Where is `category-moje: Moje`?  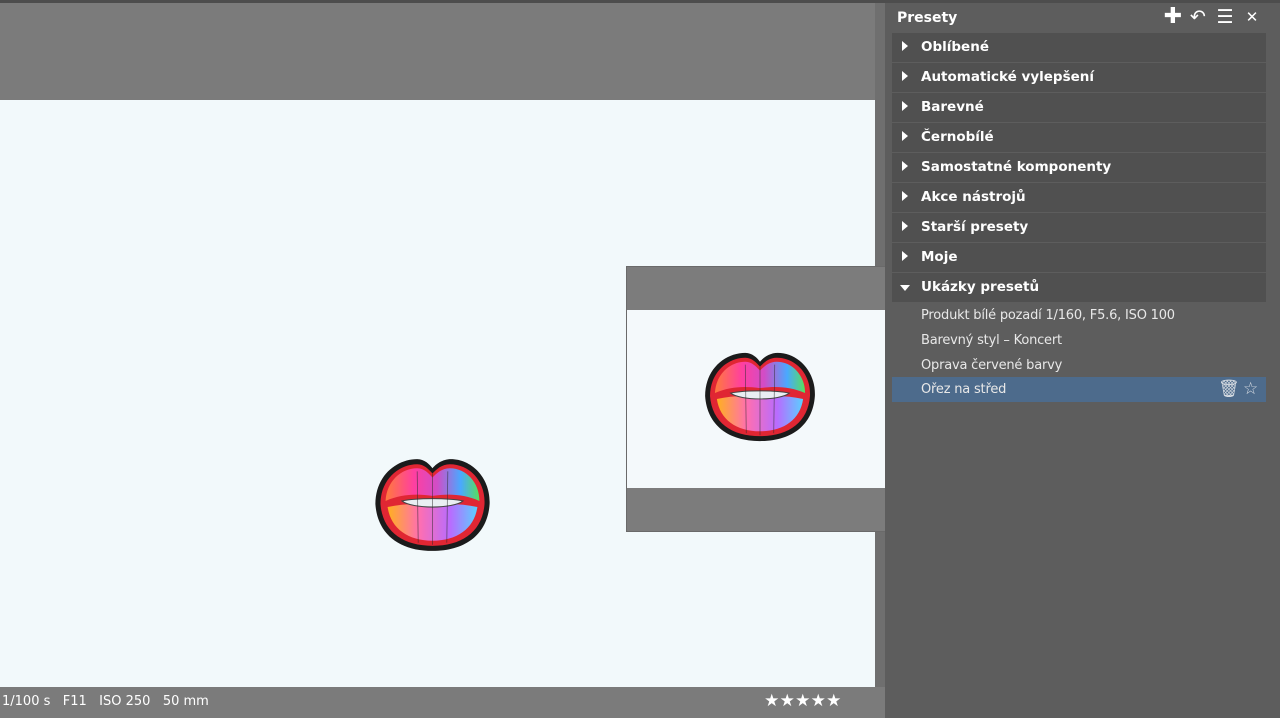
category-moje: Moje is located at coordinates (1079, 257).